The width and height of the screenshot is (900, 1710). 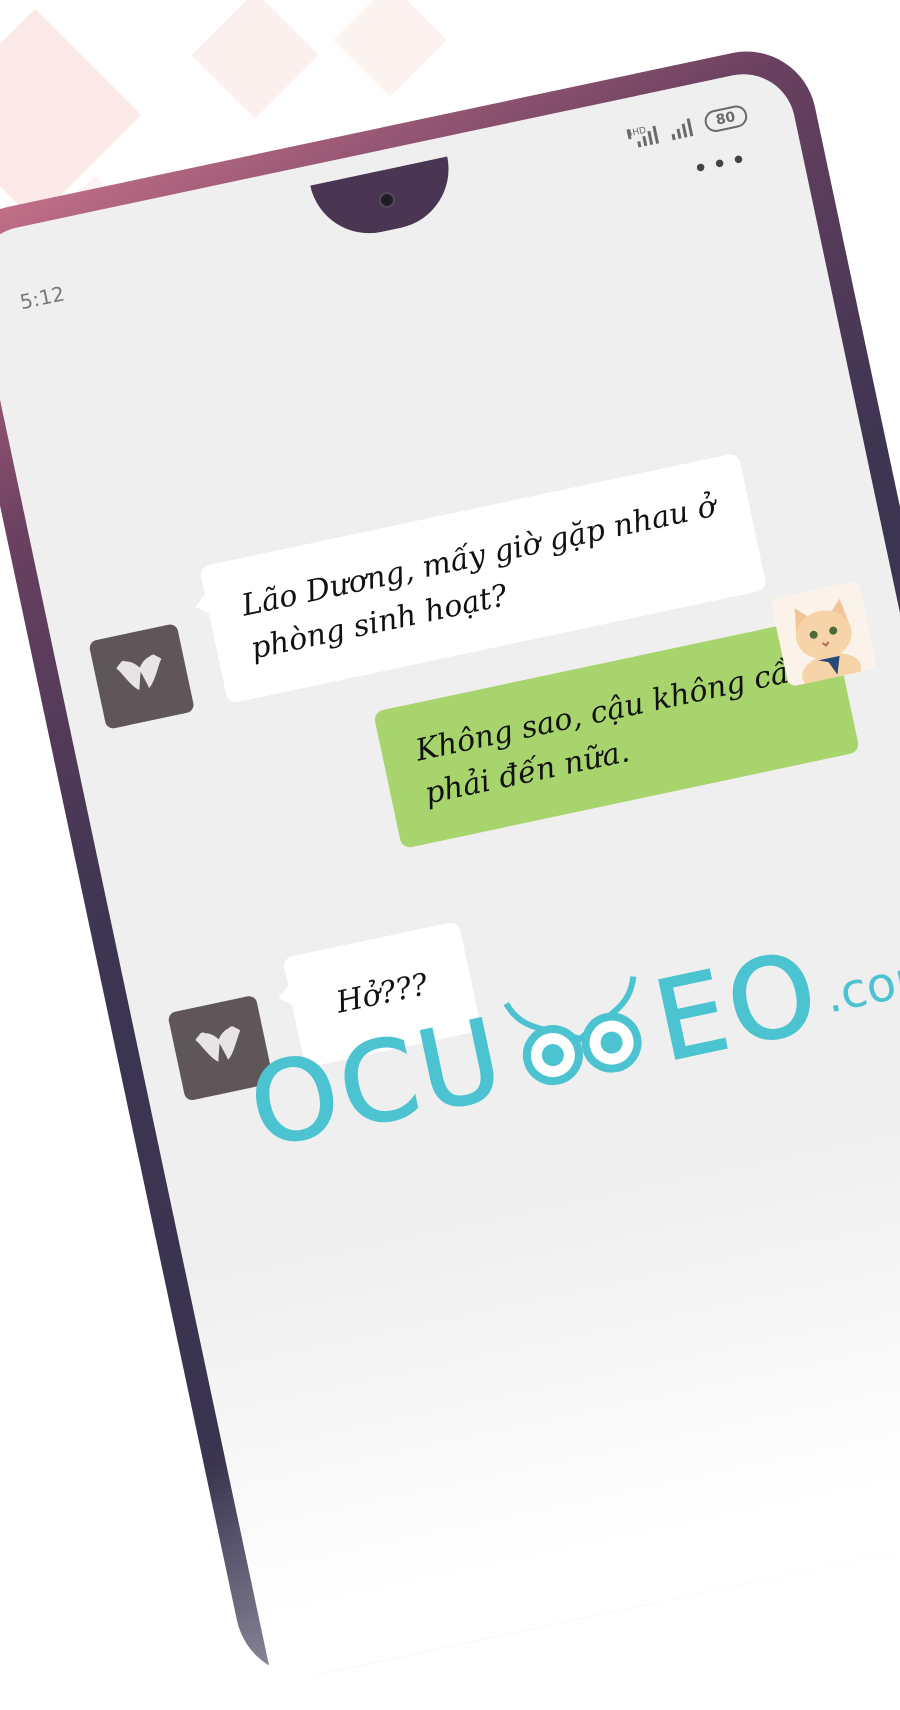 I want to click on battery-icon: 80, so click(x=726, y=119).